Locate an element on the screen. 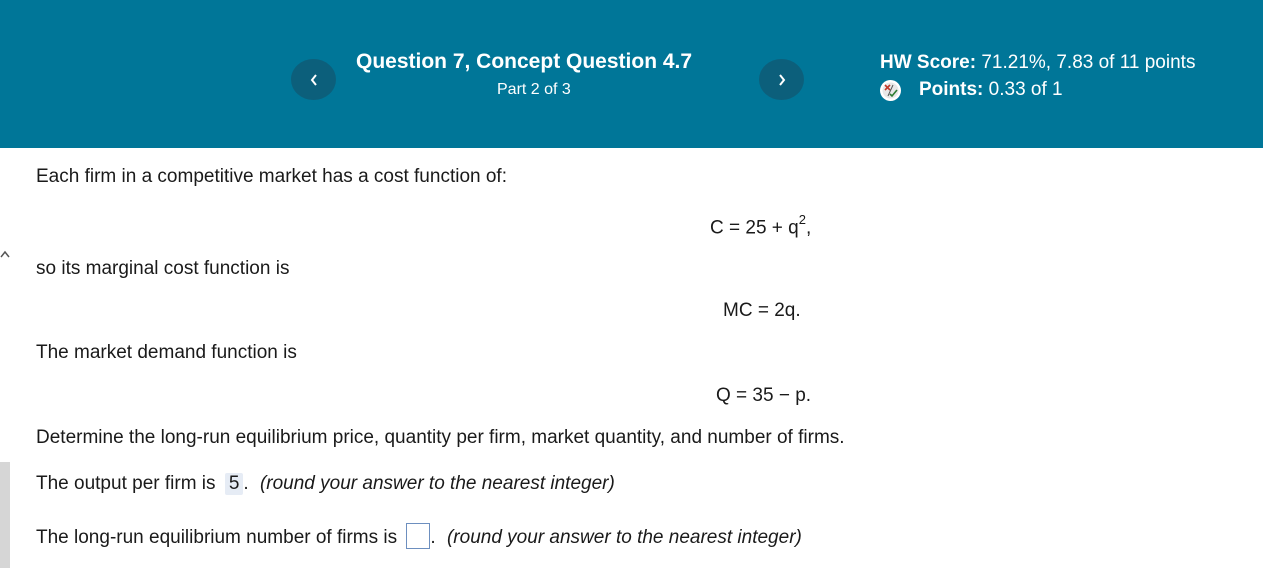  hw-score-label: HW Score: is located at coordinates (928, 62).